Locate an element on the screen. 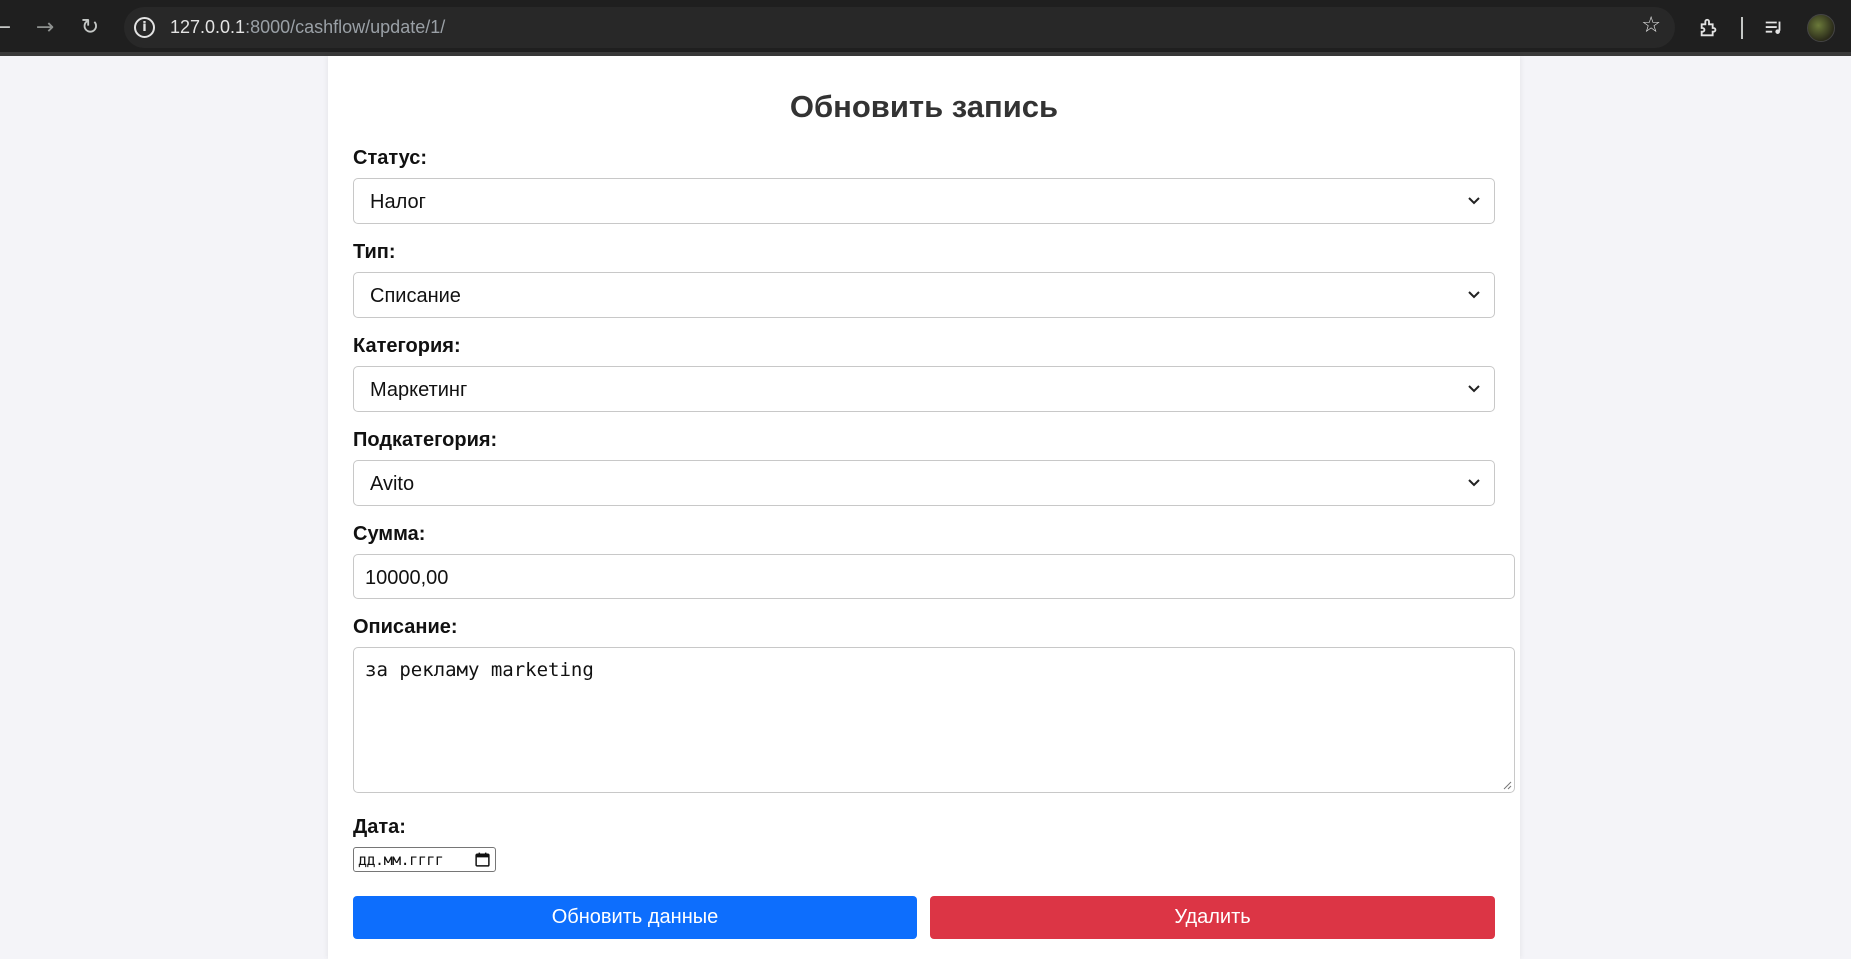  description-label: Описание: is located at coordinates (405, 627).